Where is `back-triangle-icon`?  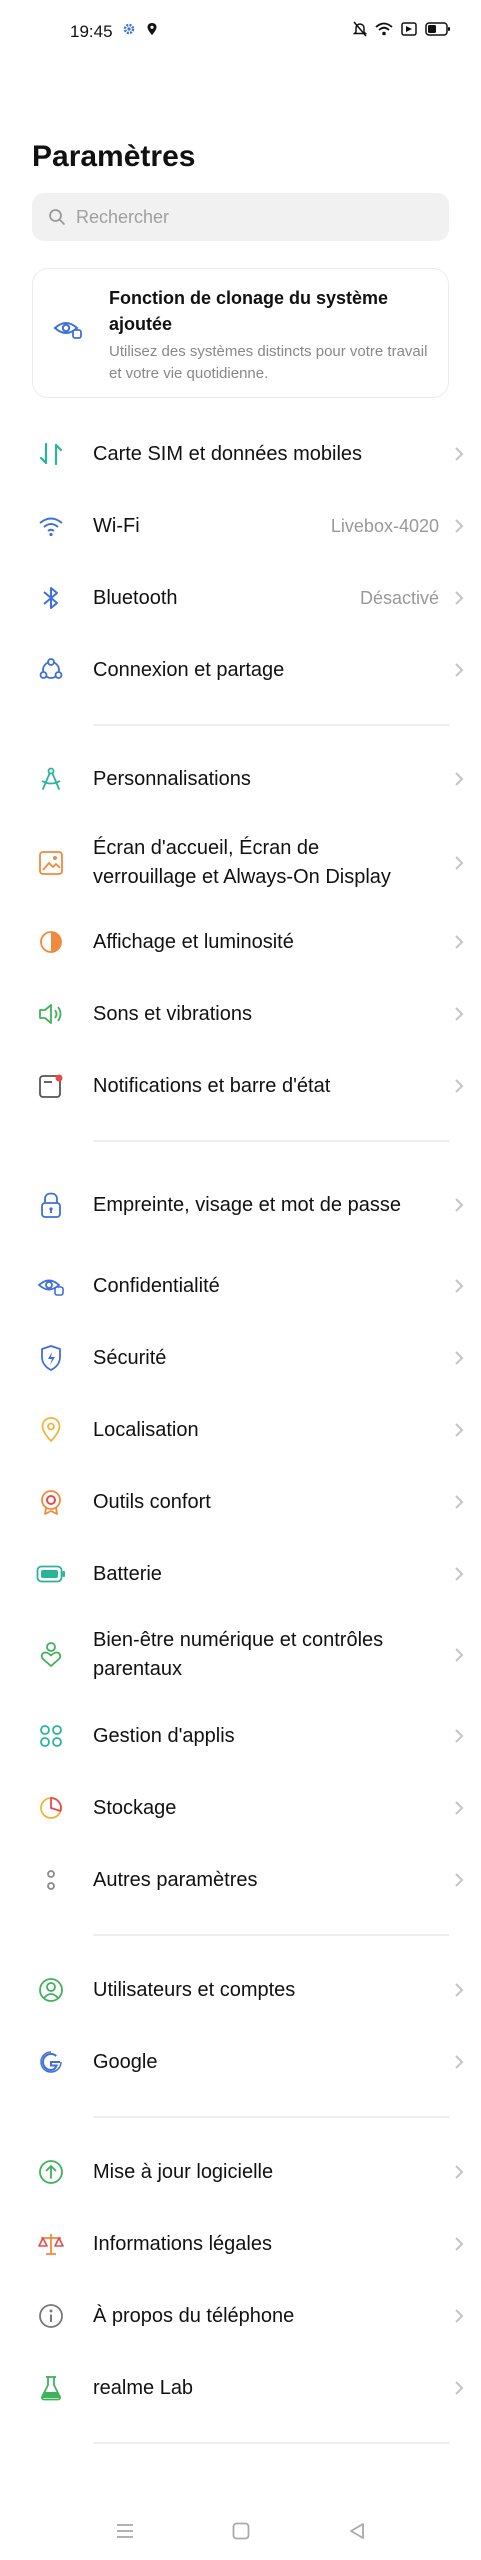 back-triangle-icon is located at coordinates (357, 2531).